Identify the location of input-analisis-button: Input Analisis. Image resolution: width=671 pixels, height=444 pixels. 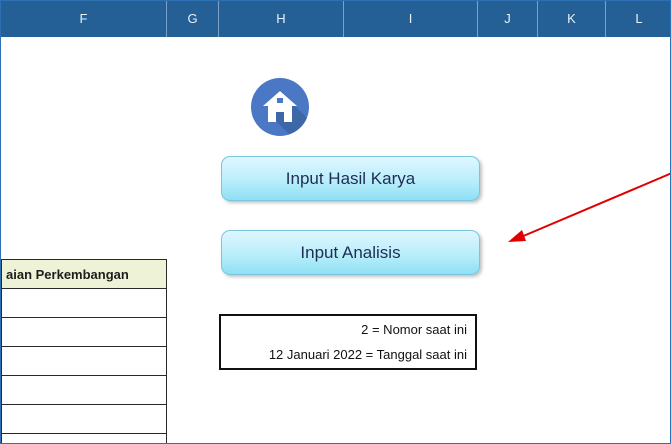
(350, 252).